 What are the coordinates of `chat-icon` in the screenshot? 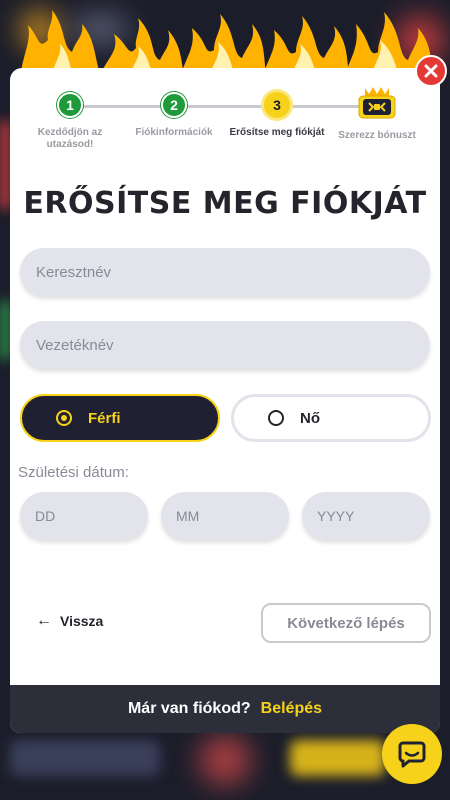 It's located at (412, 754).